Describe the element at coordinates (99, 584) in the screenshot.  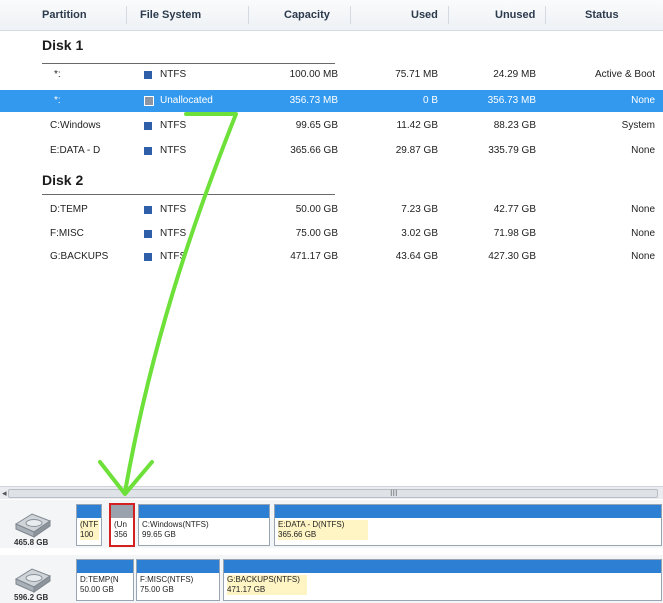
I see `partition-block-label: D:TEMP(N 50.00 GB` at that location.